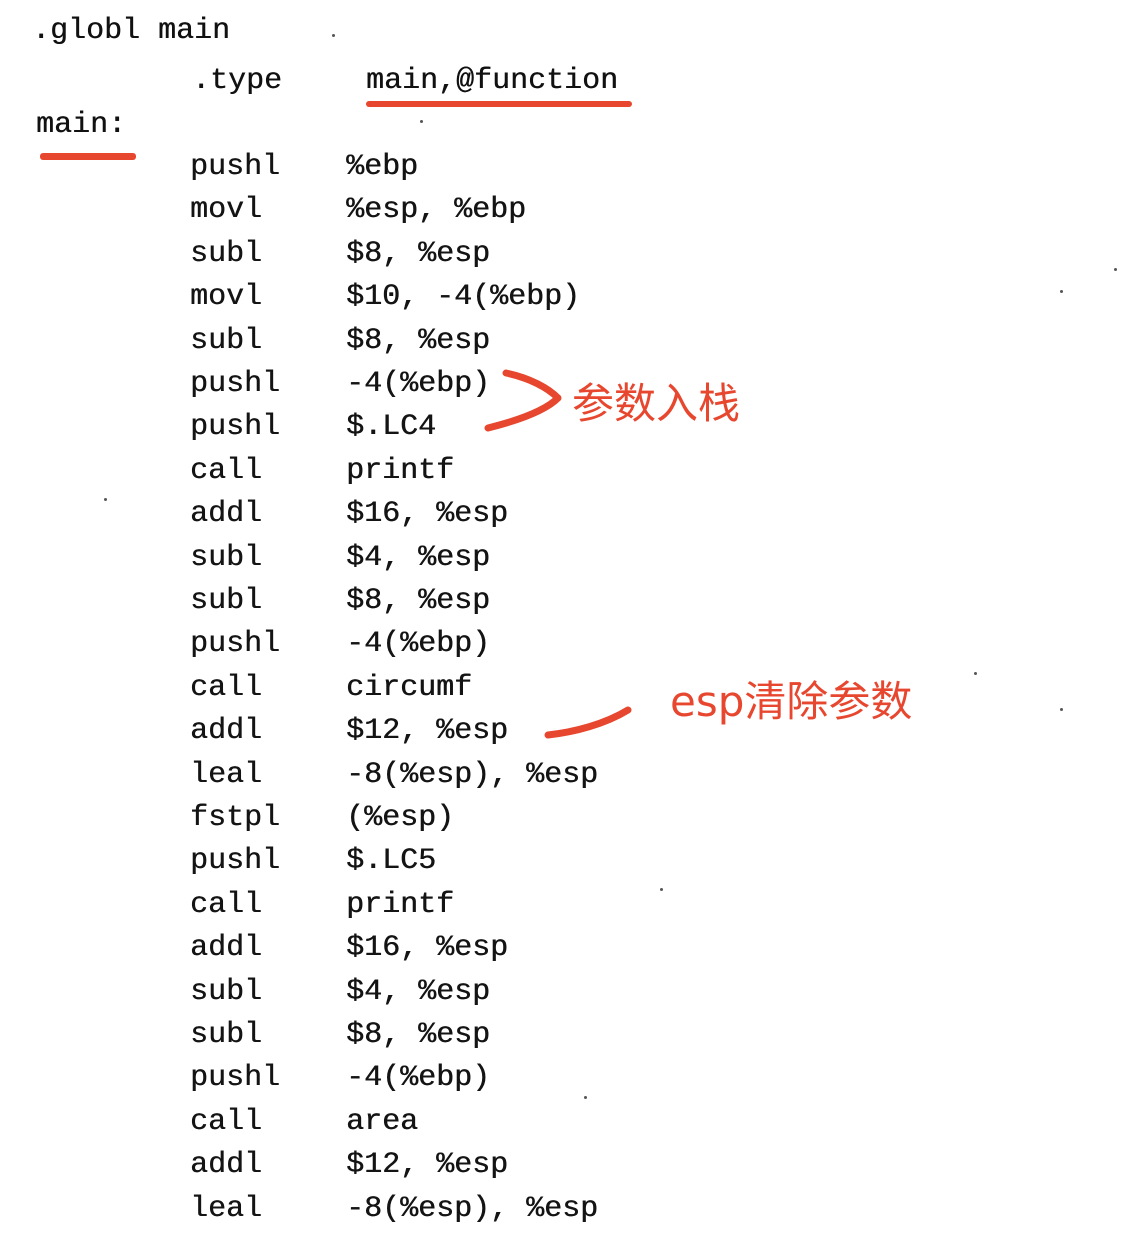 Image resolution: width=1132 pixels, height=1256 pixels. I want to click on main-label: main:, so click(81, 125).